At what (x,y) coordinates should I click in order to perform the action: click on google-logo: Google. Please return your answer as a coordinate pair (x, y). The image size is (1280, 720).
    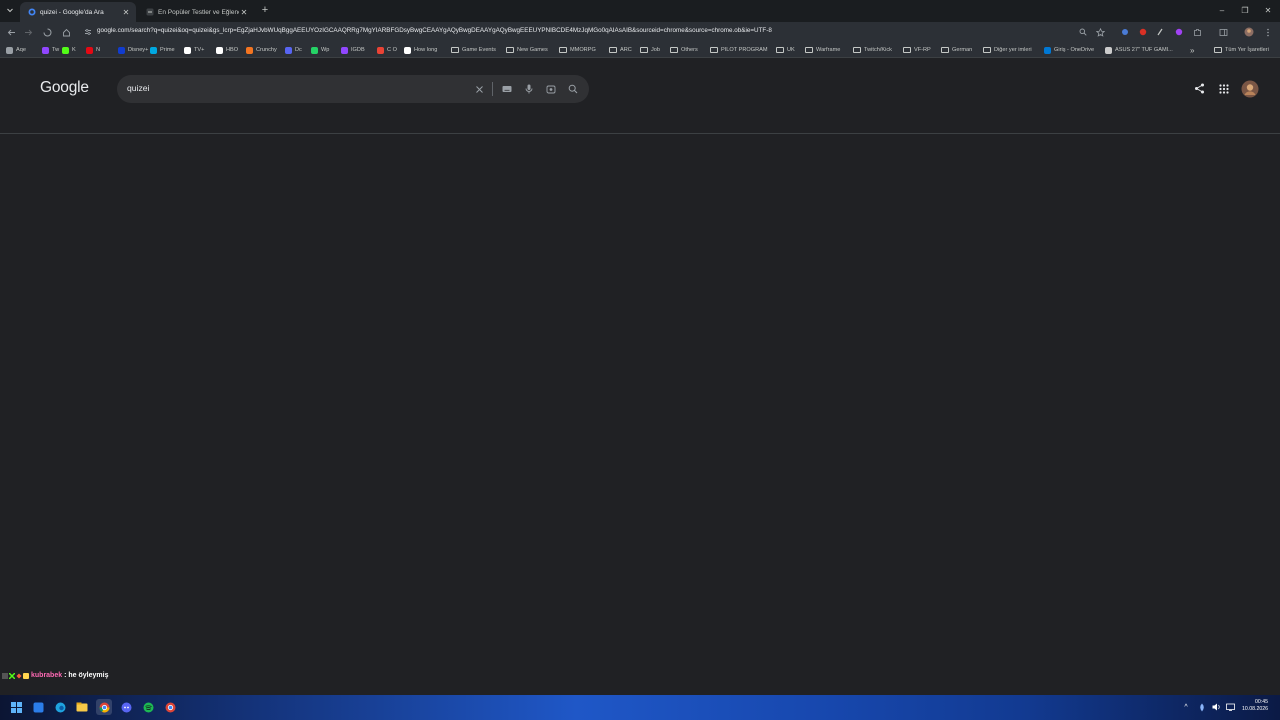
    Looking at the image, I should click on (64, 88).